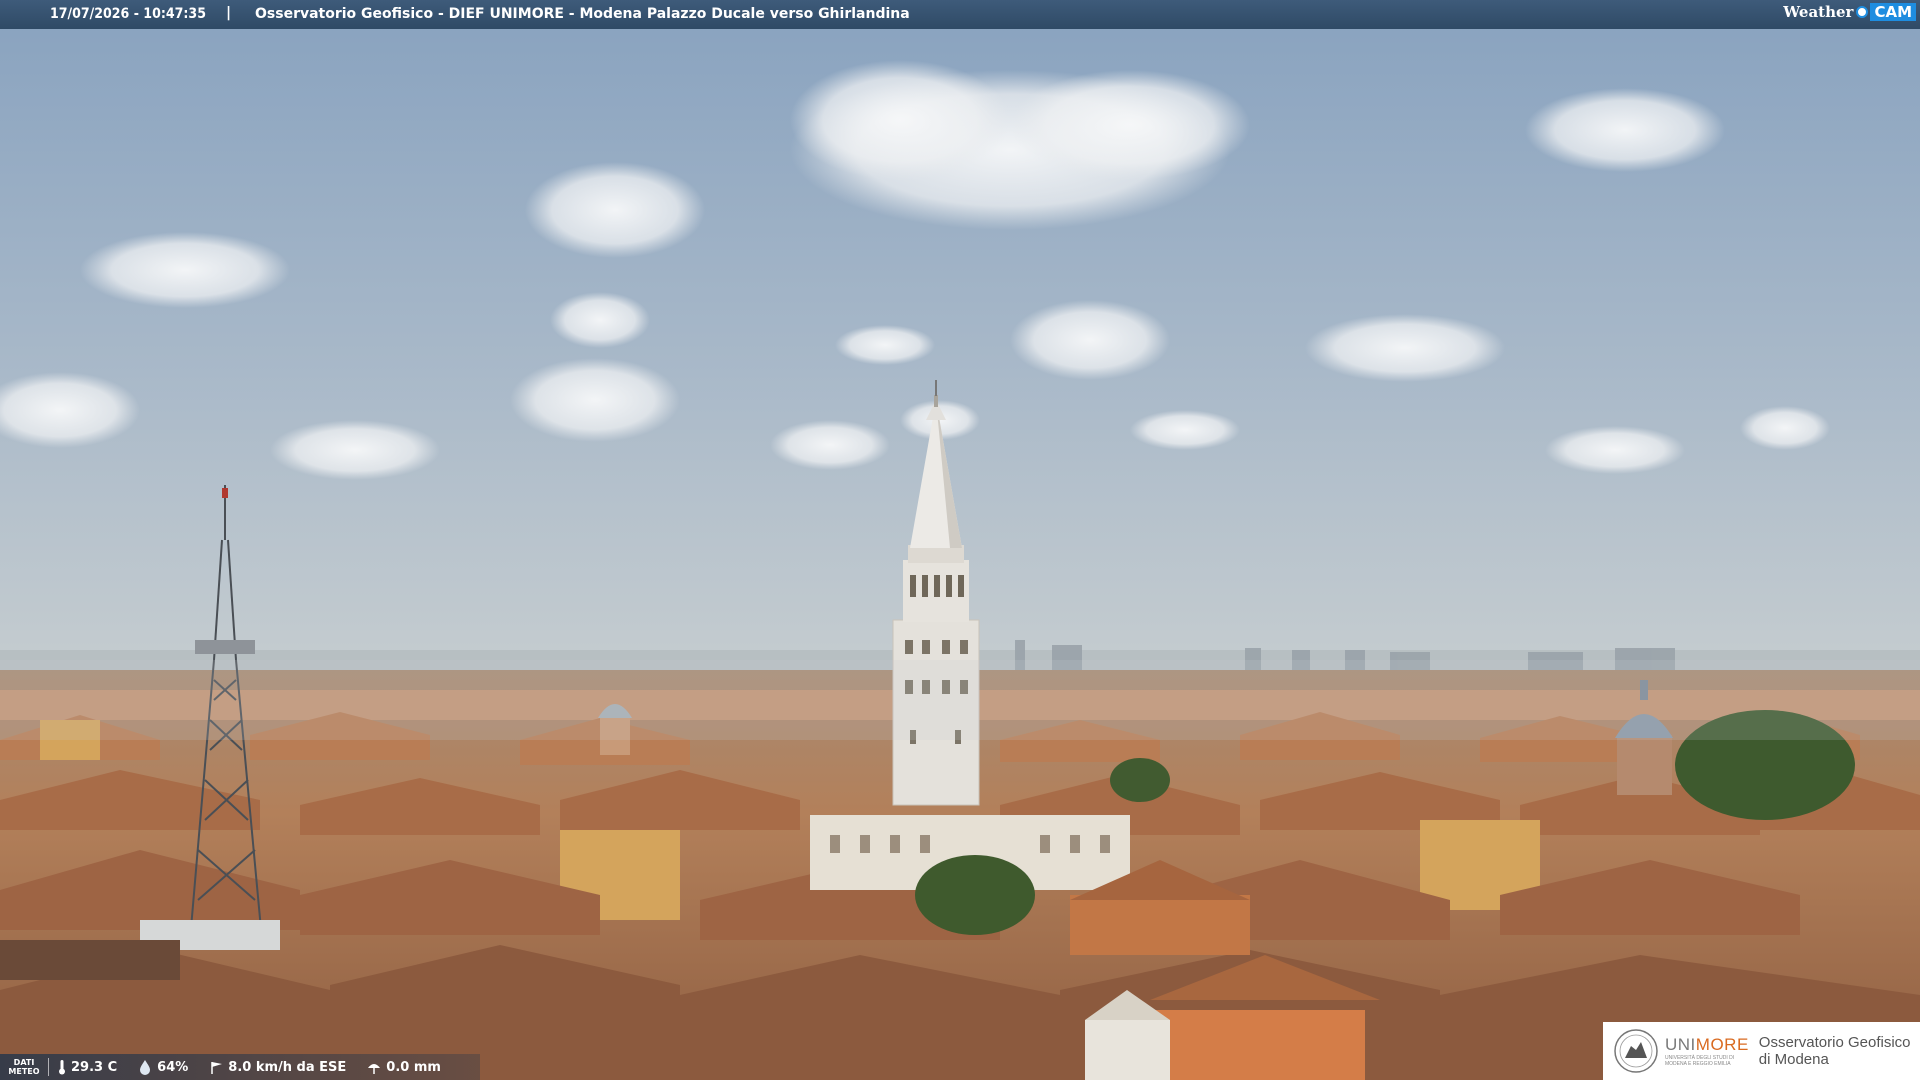 Image resolution: width=1920 pixels, height=1080 pixels. What do you see at coordinates (1722, 1044) in the screenshot?
I see `university-name-suffix: MORE` at bounding box center [1722, 1044].